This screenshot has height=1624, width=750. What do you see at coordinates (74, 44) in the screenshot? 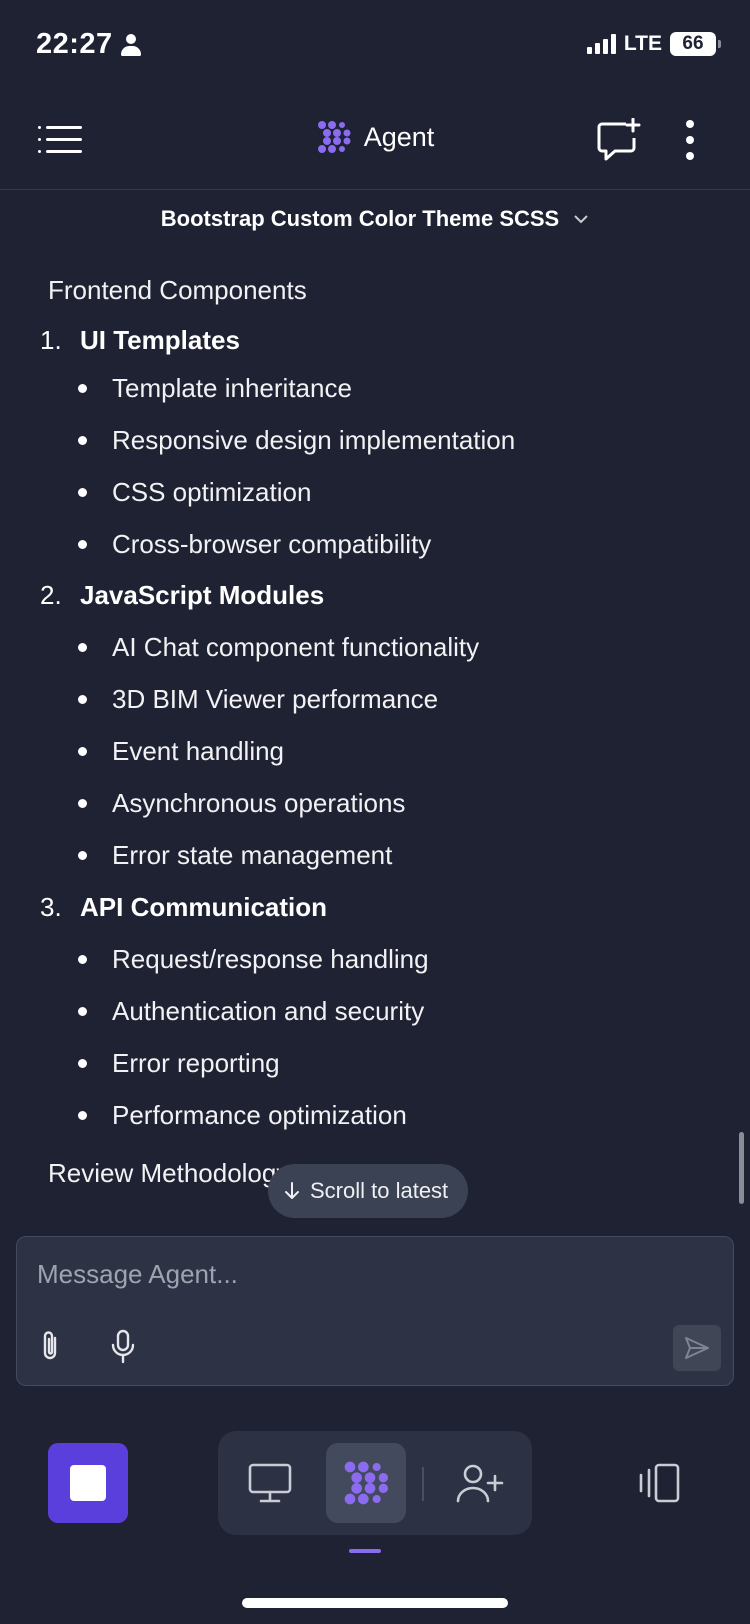
I see `clock: 22:27` at bounding box center [74, 44].